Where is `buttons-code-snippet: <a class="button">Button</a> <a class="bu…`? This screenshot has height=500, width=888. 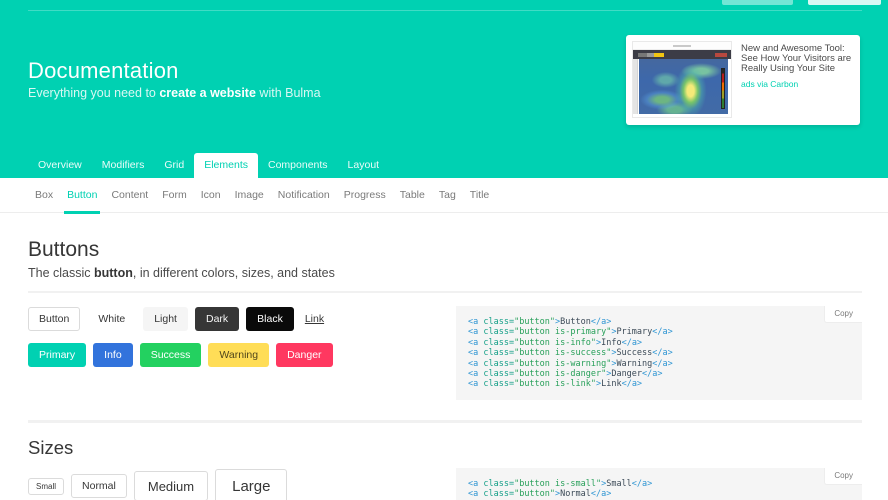
buttons-code-snippet: <a class="button">Button</a> <a class="bu… is located at coordinates (659, 353).